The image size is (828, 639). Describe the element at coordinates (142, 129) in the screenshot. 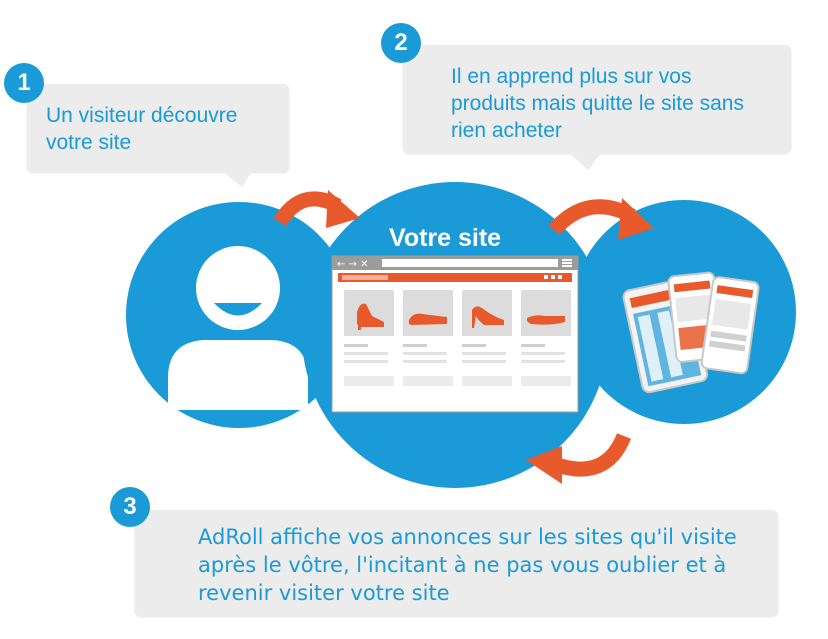

I see `step-1-text: Un visiteur découvre votre site` at that location.